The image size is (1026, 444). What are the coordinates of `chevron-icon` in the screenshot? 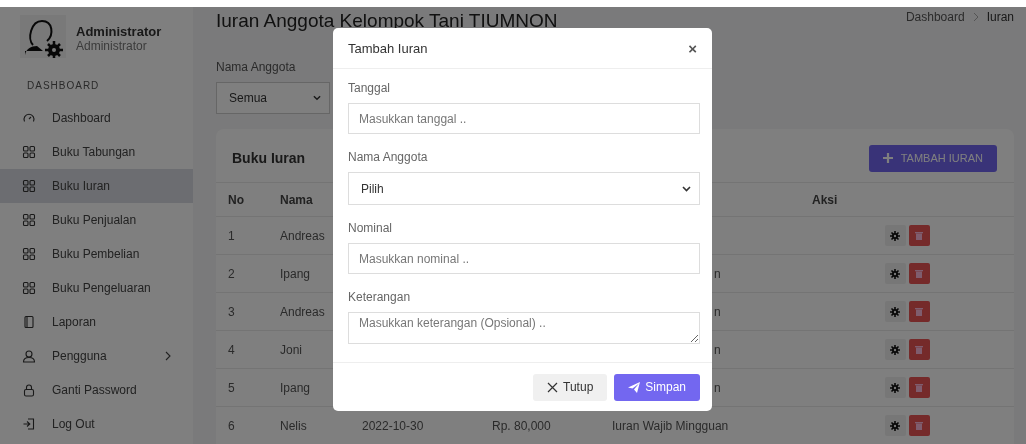 It's located at (975, 17).